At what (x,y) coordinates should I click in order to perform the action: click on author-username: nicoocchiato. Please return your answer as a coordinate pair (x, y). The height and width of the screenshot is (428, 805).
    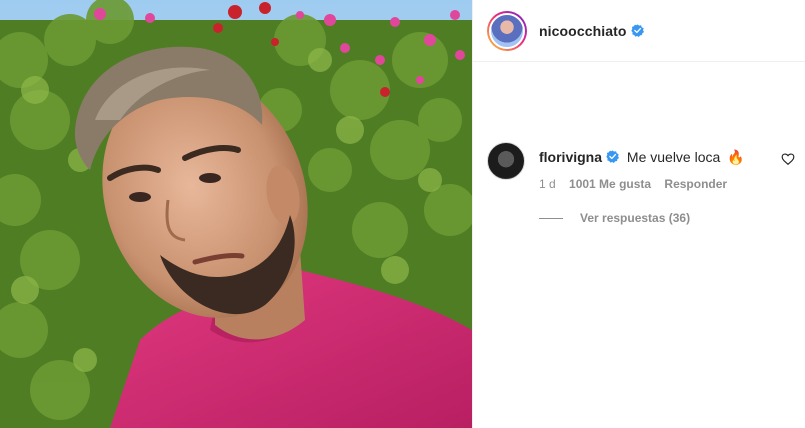
    Looking at the image, I should click on (583, 31).